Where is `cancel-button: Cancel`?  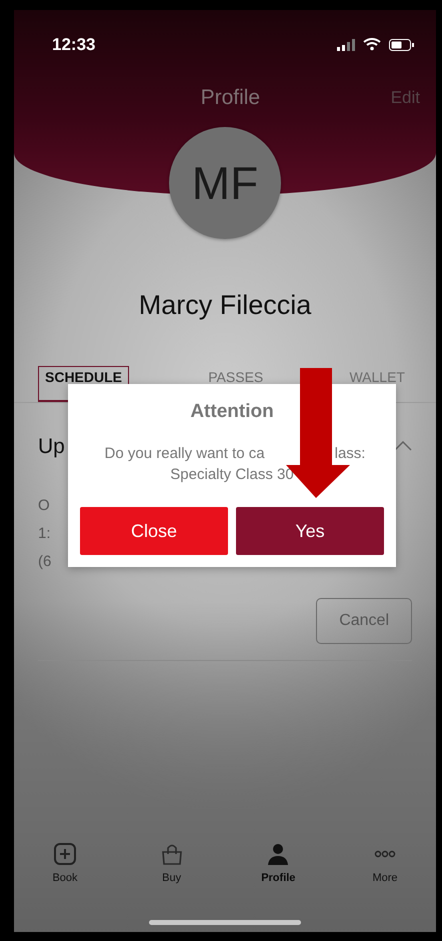 cancel-button: Cancel is located at coordinates (364, 621).